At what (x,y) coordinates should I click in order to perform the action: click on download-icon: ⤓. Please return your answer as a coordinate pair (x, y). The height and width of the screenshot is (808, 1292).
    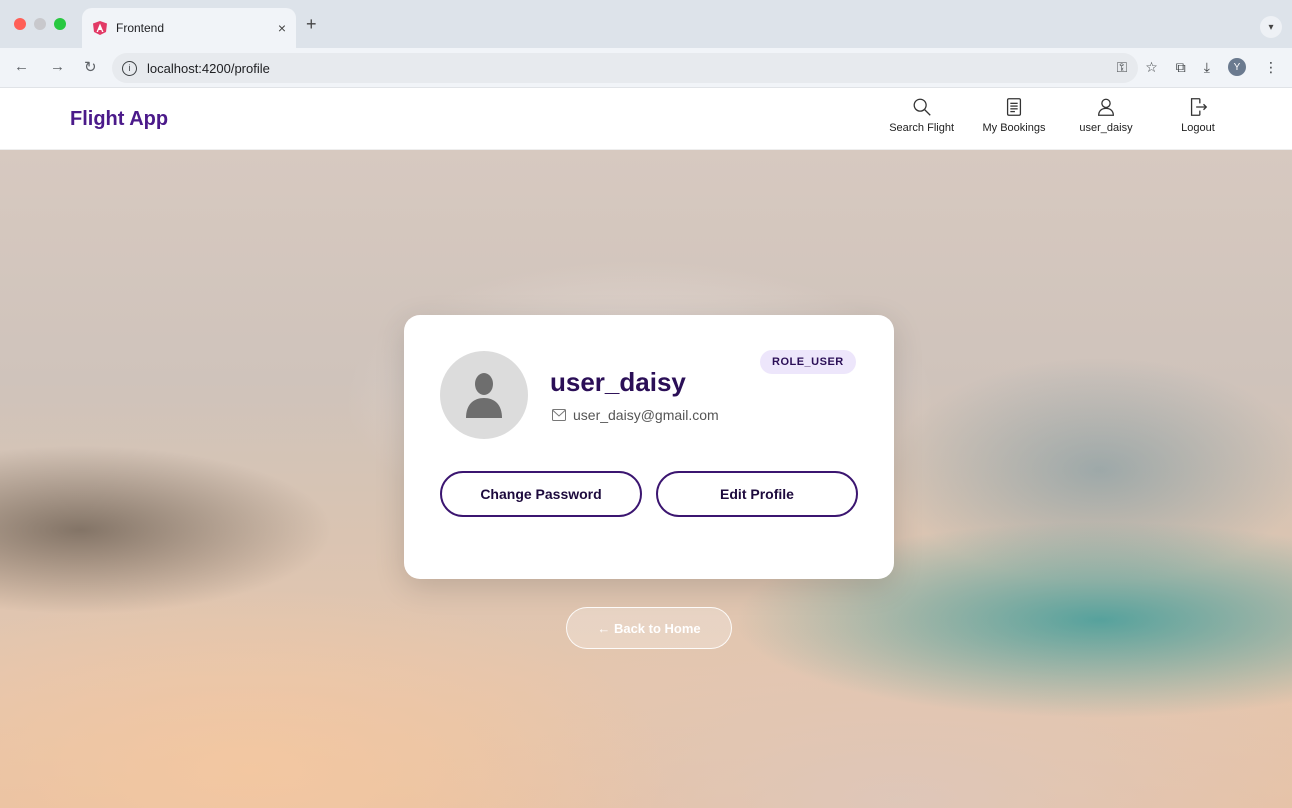
    Looking at the image, I should click on (1207, 67).